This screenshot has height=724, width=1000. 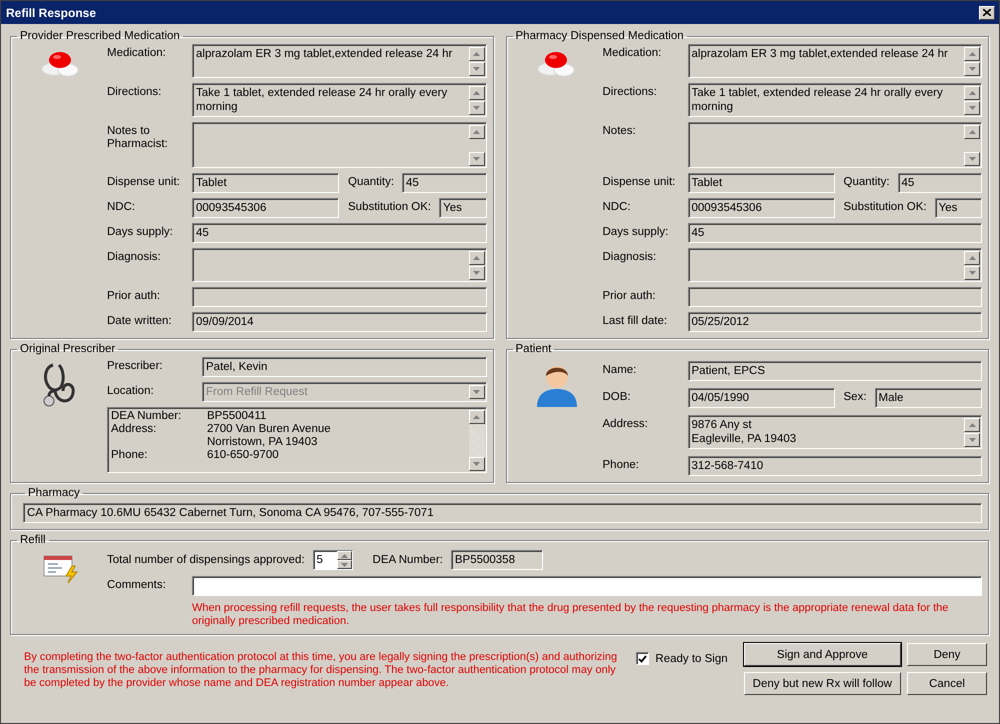 What do you see at coordinates (131, 391) in the screenshot?
I see `field-label: Location:` at bounding box center [131, 391].